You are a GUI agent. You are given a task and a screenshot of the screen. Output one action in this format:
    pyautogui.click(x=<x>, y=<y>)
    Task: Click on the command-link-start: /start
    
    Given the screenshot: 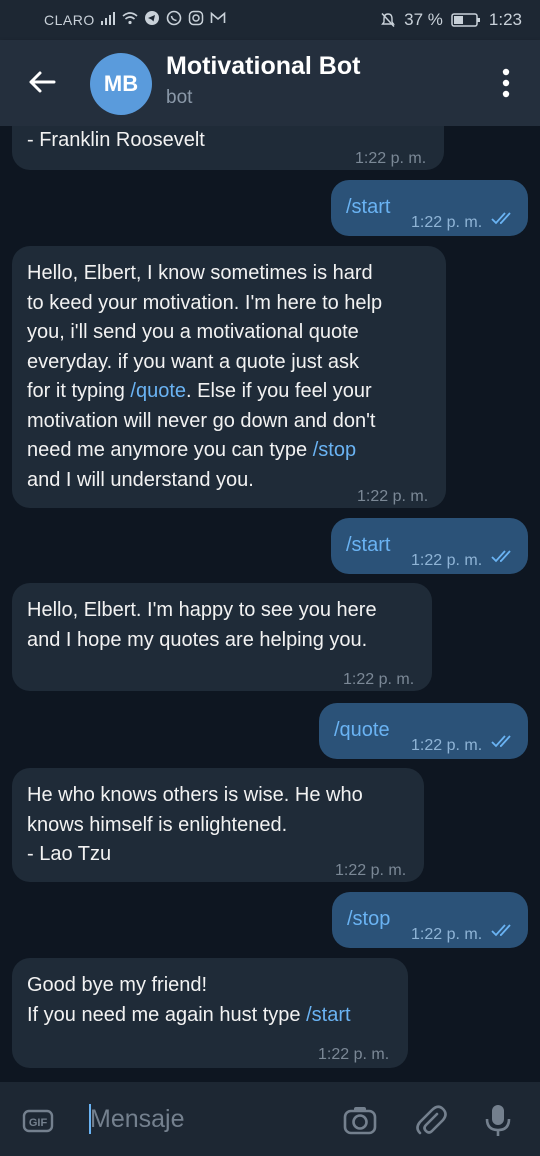 What is the action you would take?
    pyautogui.click(x=328, y=1015)
    